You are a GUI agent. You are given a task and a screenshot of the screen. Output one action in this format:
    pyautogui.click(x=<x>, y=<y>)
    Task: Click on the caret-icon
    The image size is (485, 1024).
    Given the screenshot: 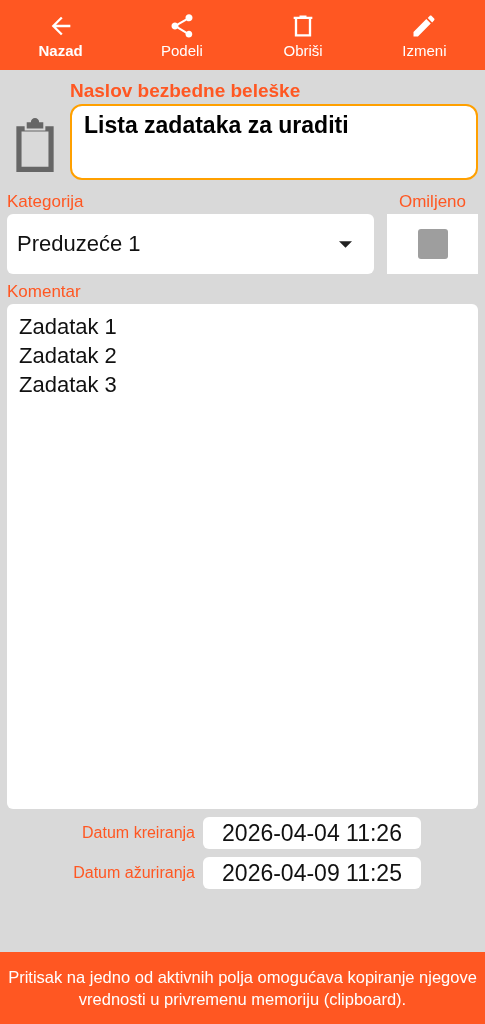 What is the action you would take?
    pyautogui.click(x=345, y=244)
    